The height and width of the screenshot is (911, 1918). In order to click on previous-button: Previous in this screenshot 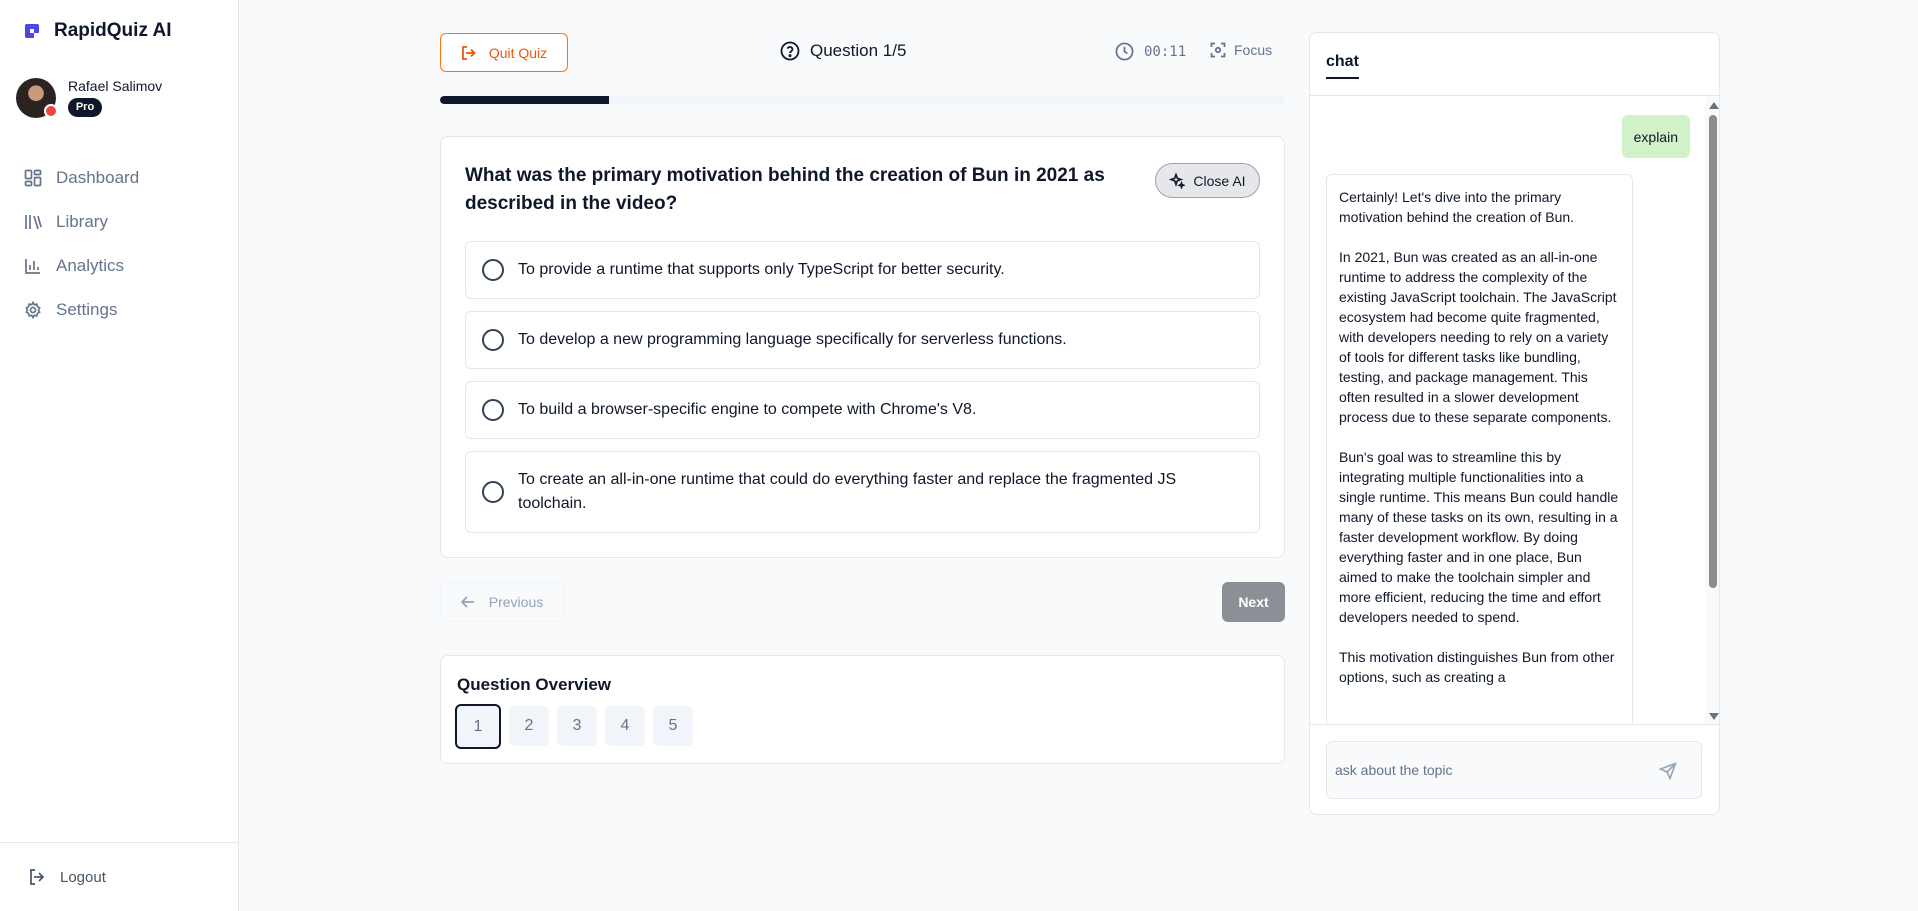, I will do `click(502, 602)`.